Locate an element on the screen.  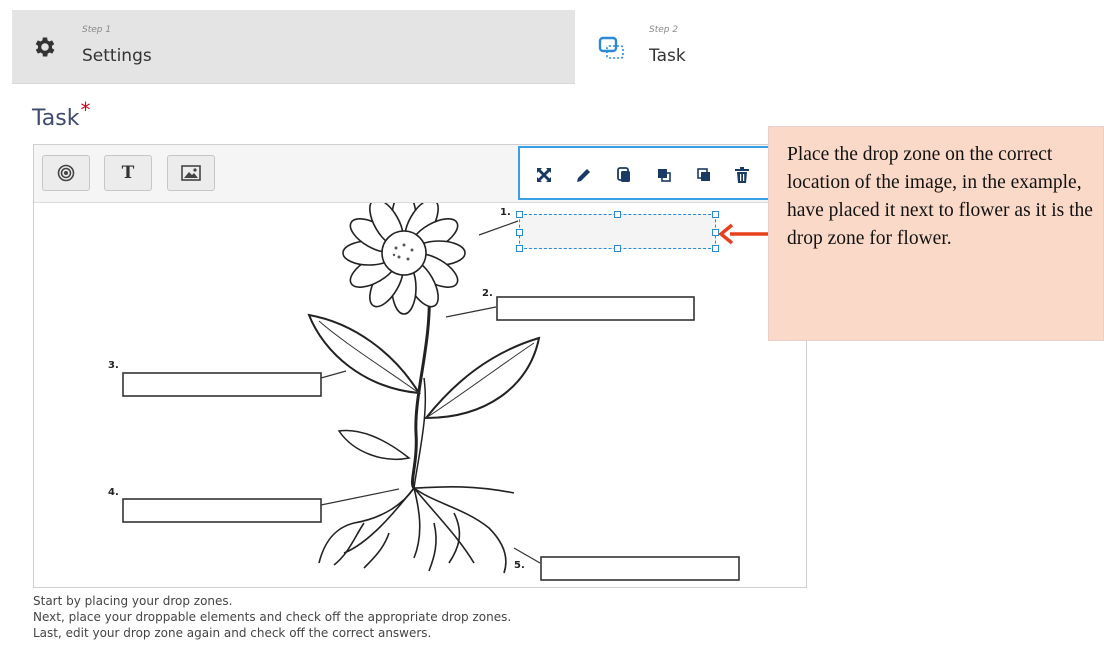
wizard-steps: Step 1 Settings Step 2 Task is located at coordinates (461, 47).